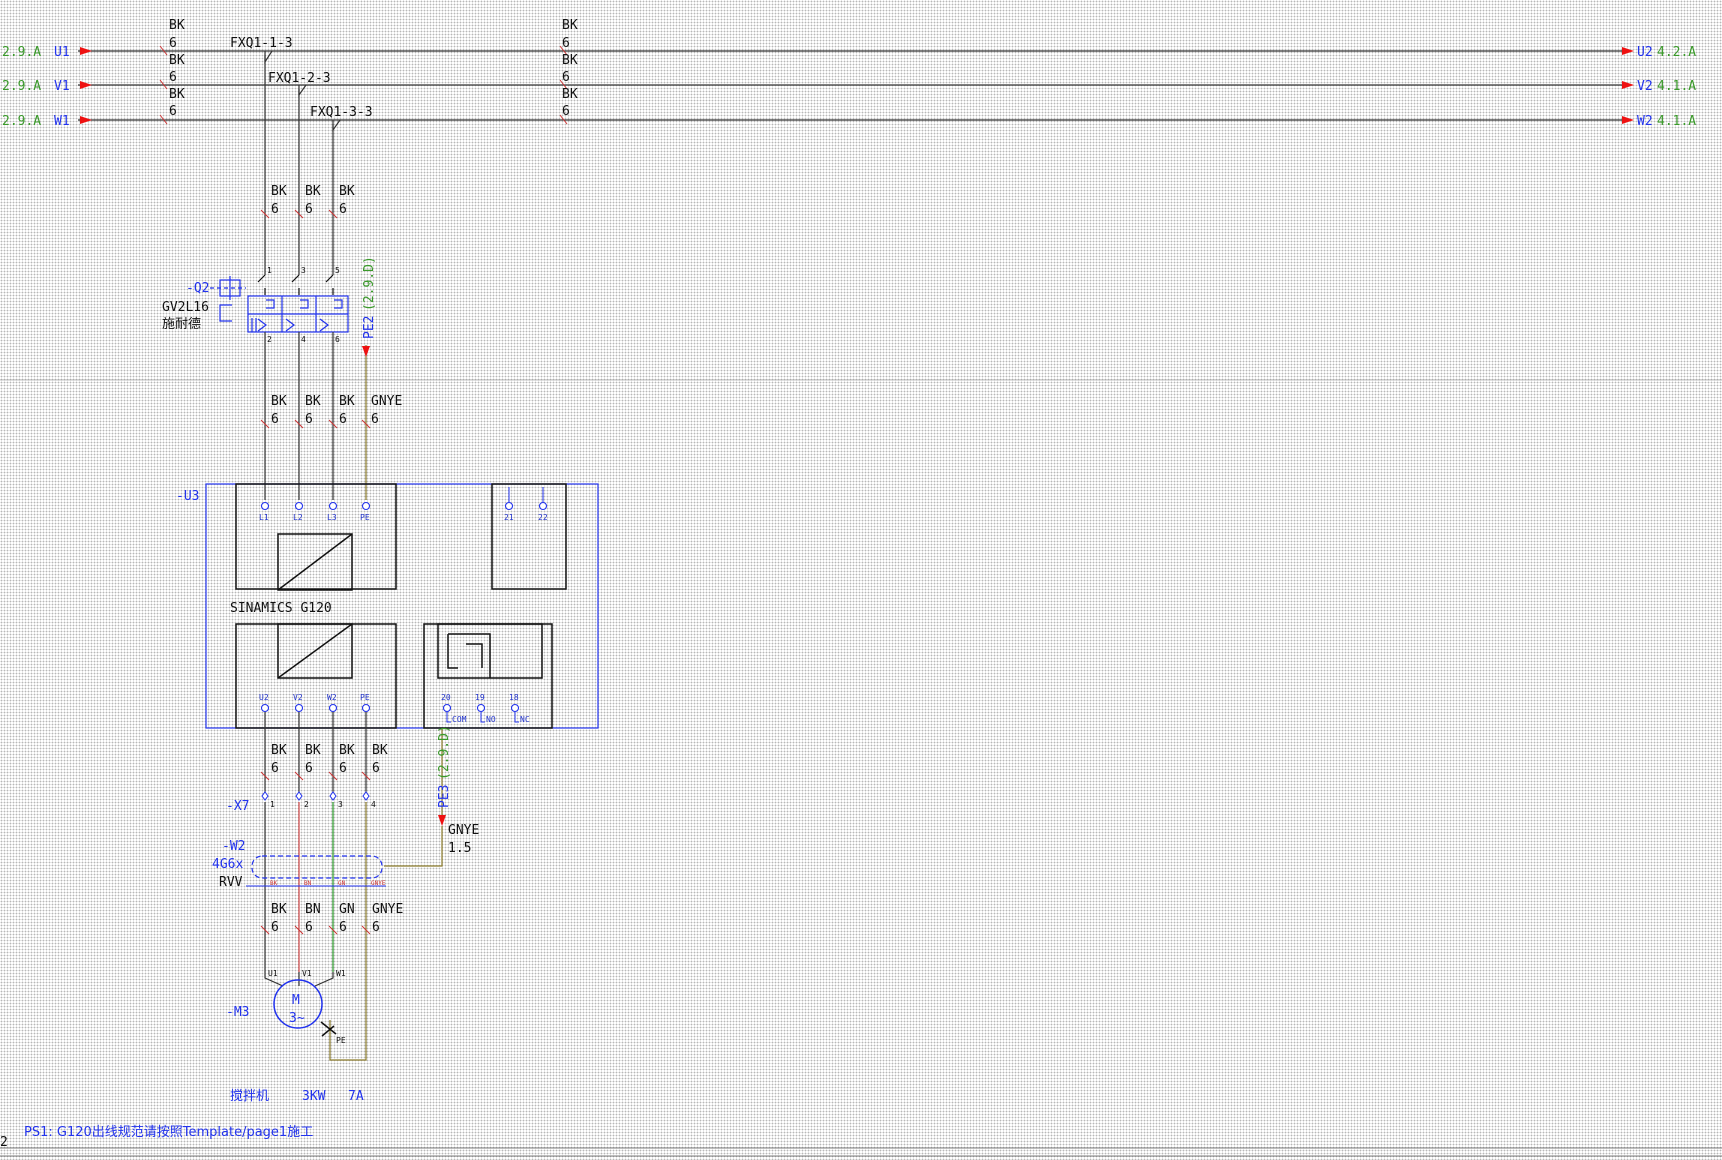 The height and width of the screenshot is (1160, 1722). Describe the element at coordinates (306, 804) in the screenshot. I see `x7-pin-2: 2` at that location.